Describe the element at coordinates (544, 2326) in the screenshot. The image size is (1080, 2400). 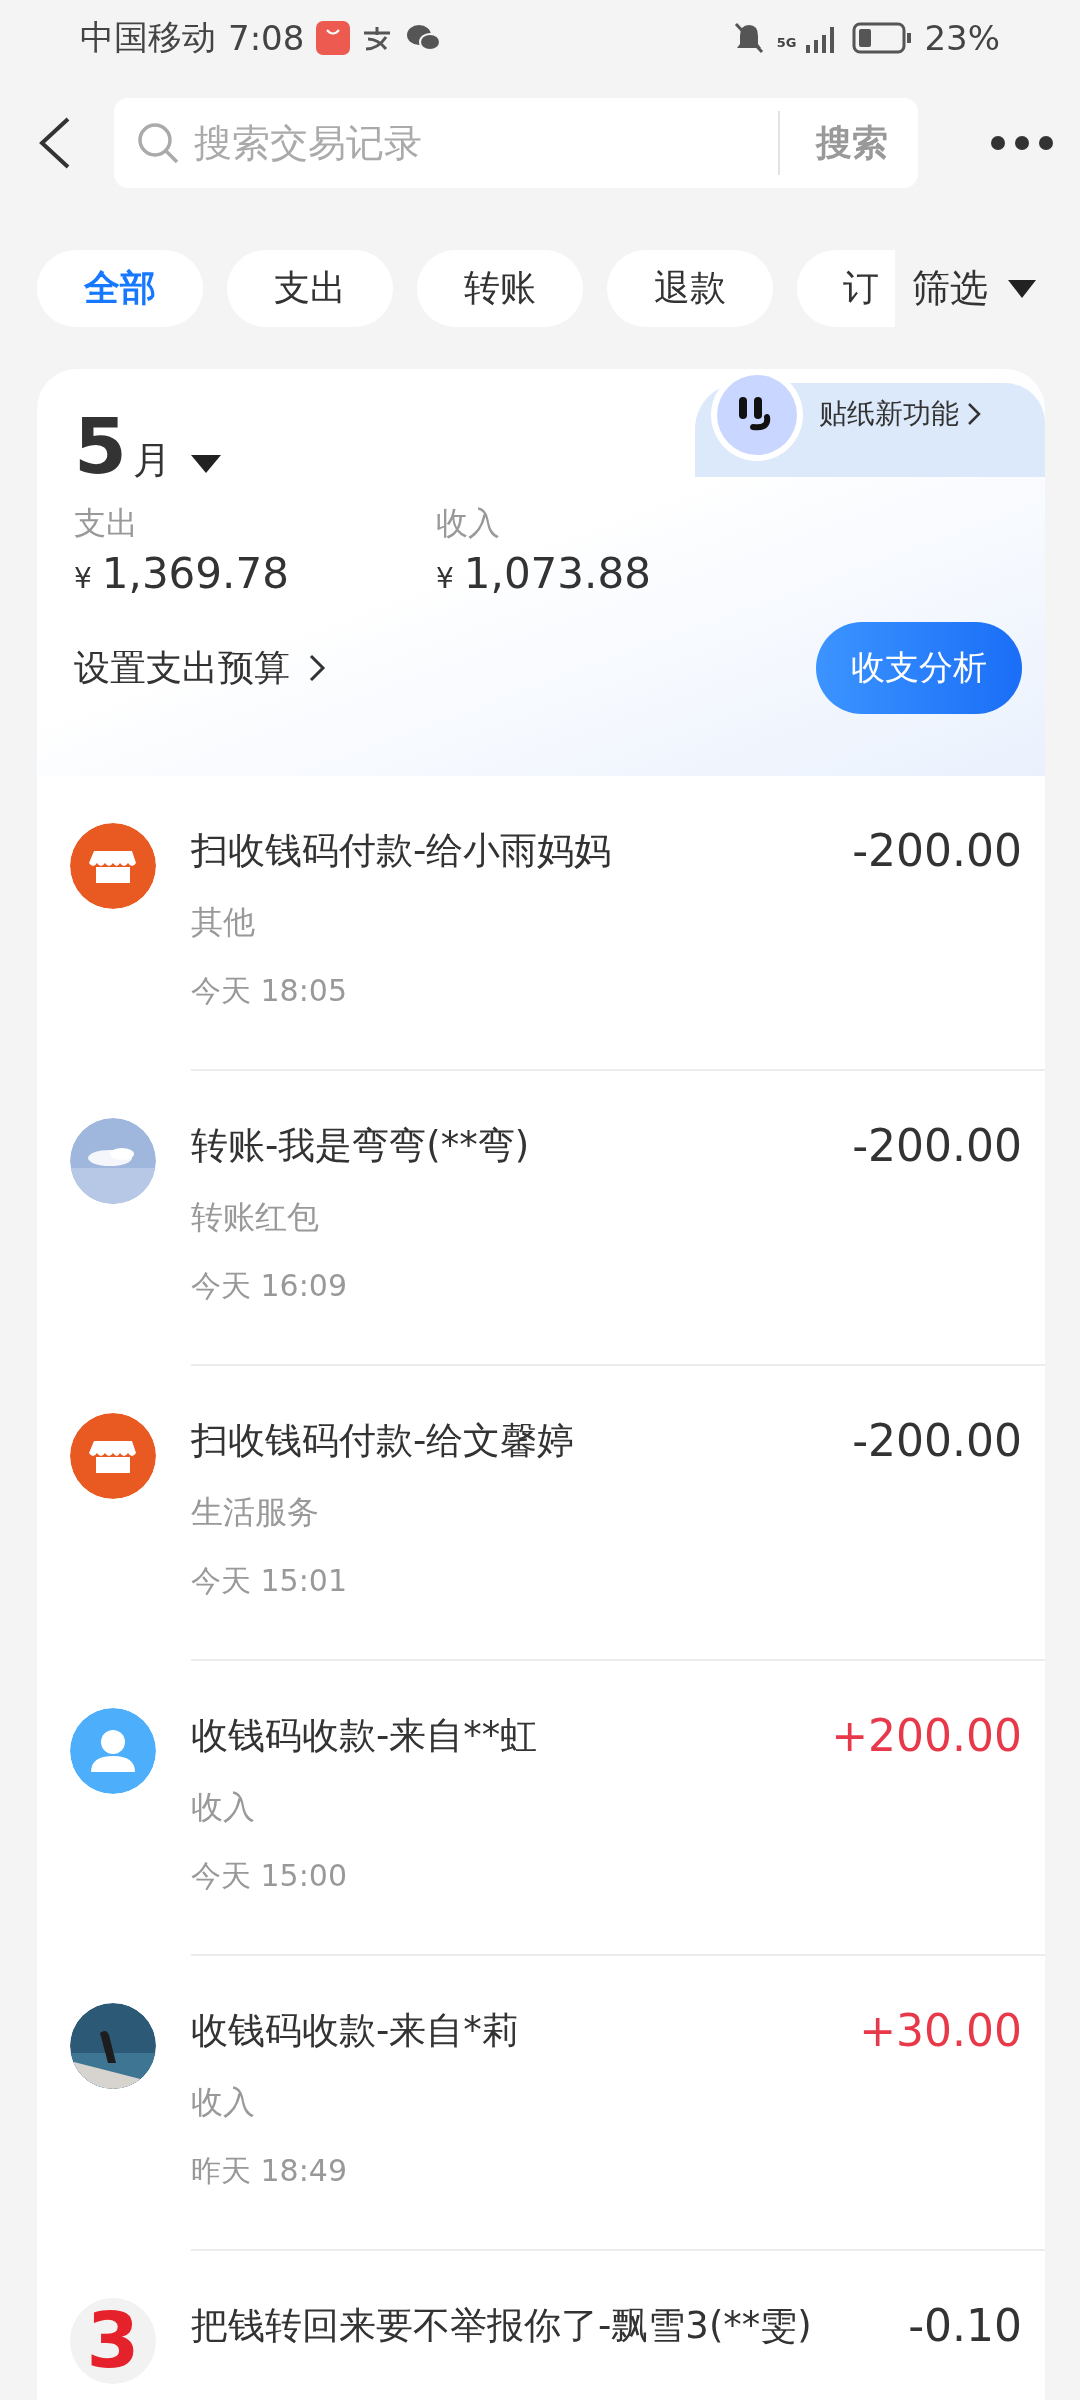
I see `transaction-title: 把钱转回来要不举报你了-飘雪3(**雯)` at that location.